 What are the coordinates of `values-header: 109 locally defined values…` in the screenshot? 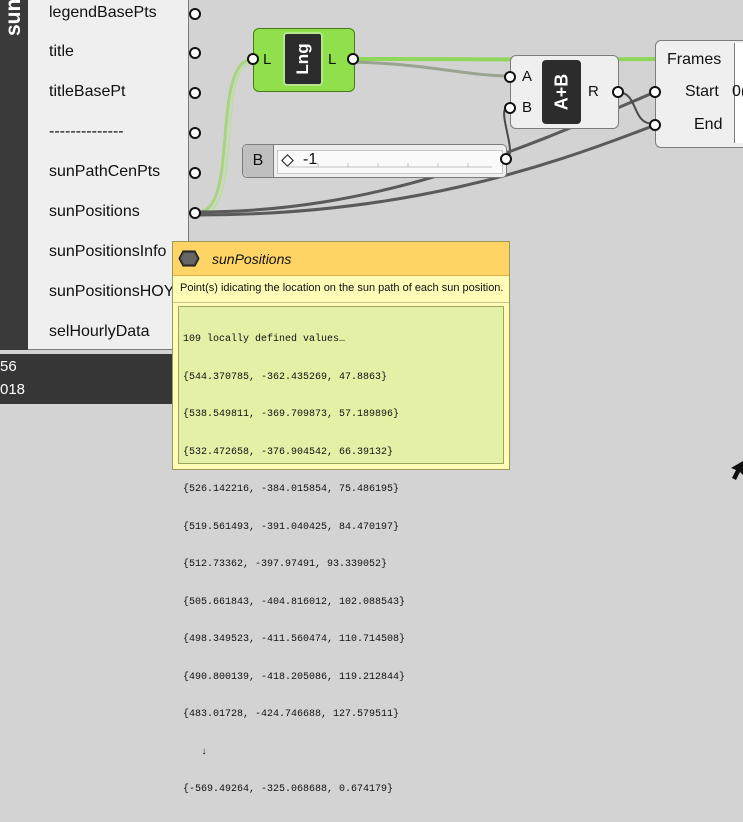 It's located at (341, 340).